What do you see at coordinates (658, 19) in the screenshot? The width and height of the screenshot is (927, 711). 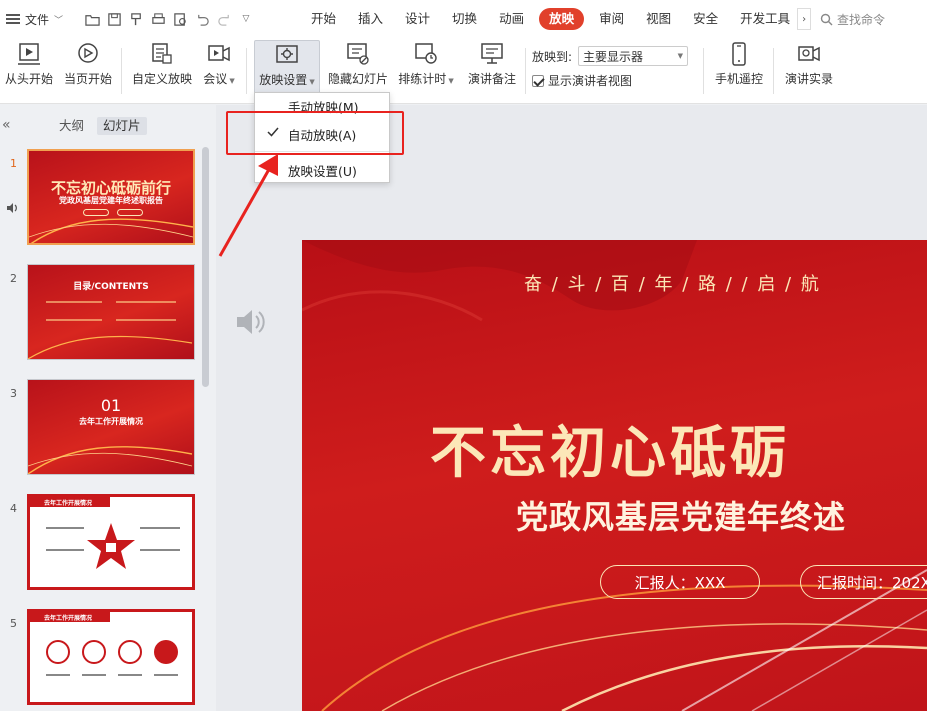 I see `tab-view: 视图` at bounding box center [658, 19].